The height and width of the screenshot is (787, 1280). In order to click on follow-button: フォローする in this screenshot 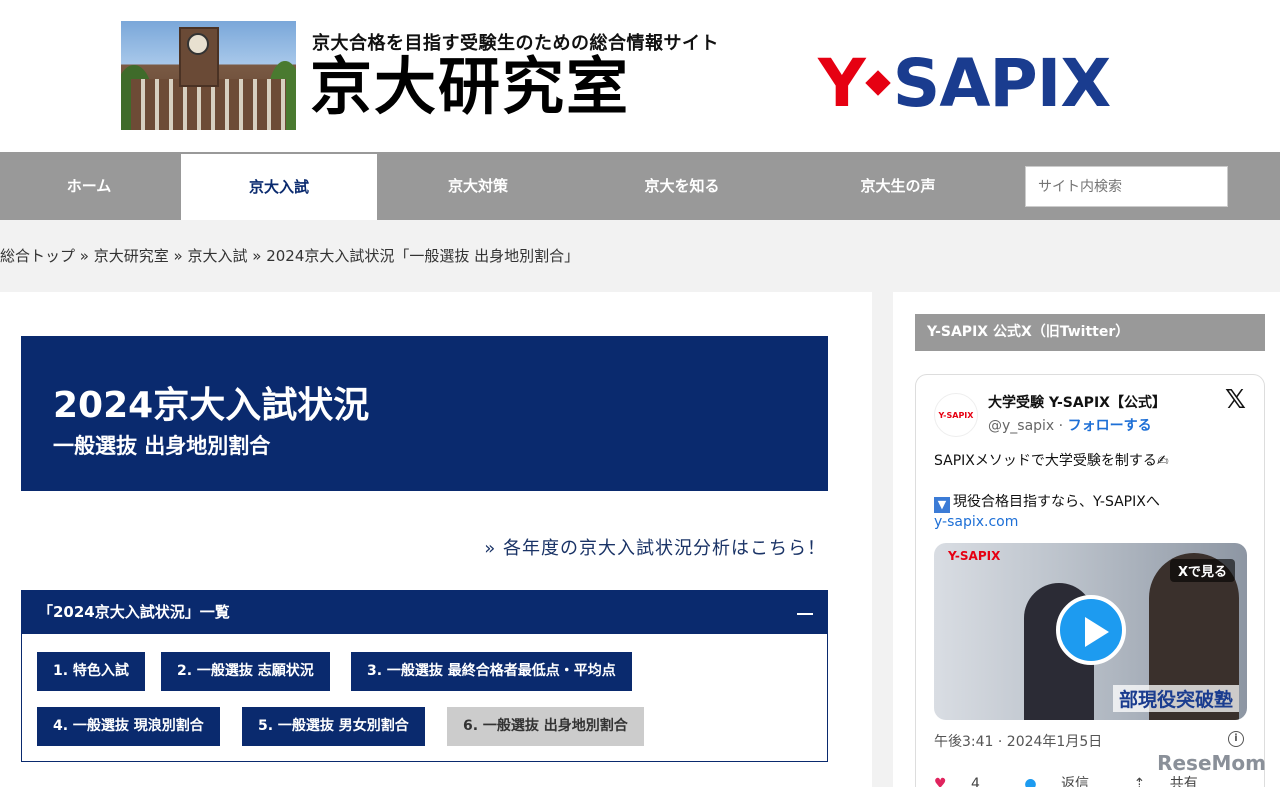, I will do `click(1110, 426)`.